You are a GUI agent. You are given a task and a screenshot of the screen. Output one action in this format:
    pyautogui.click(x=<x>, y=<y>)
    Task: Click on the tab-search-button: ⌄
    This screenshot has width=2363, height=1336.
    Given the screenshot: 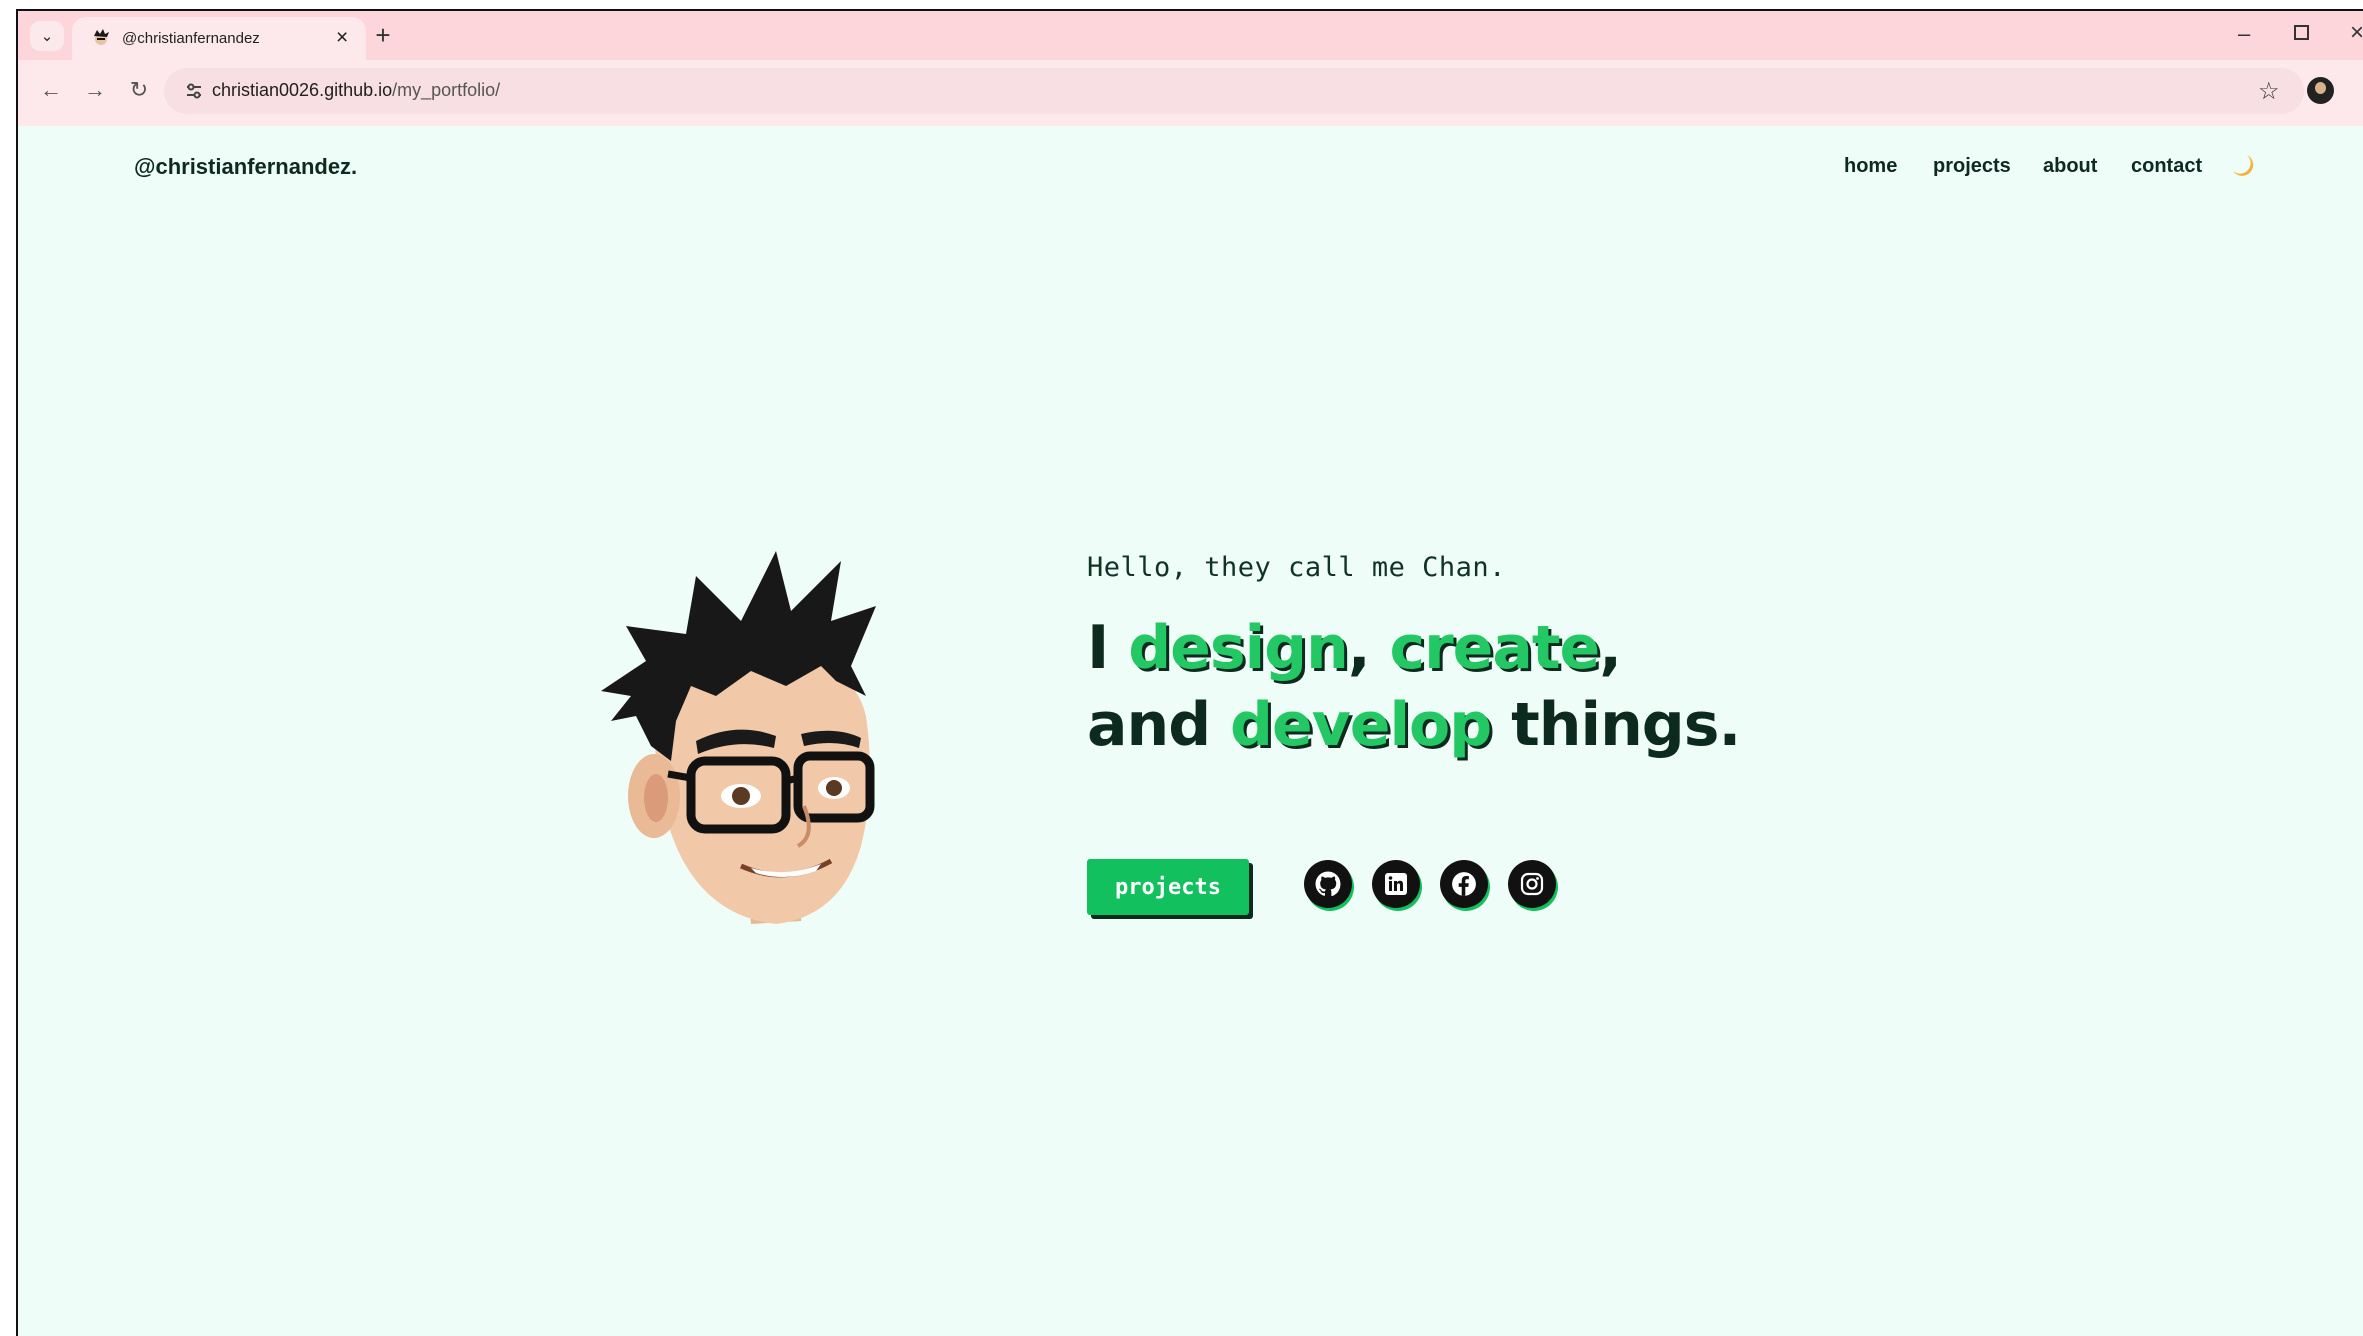 What is the action you would take?
    pyautogui.click(x=47, y=36)
    